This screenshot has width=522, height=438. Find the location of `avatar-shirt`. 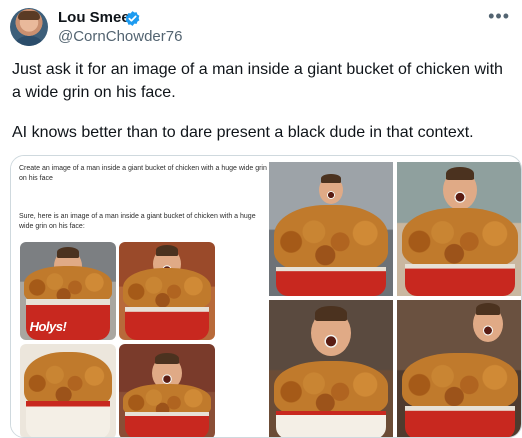

avatar-shirt is located at coordinates (29, 41).